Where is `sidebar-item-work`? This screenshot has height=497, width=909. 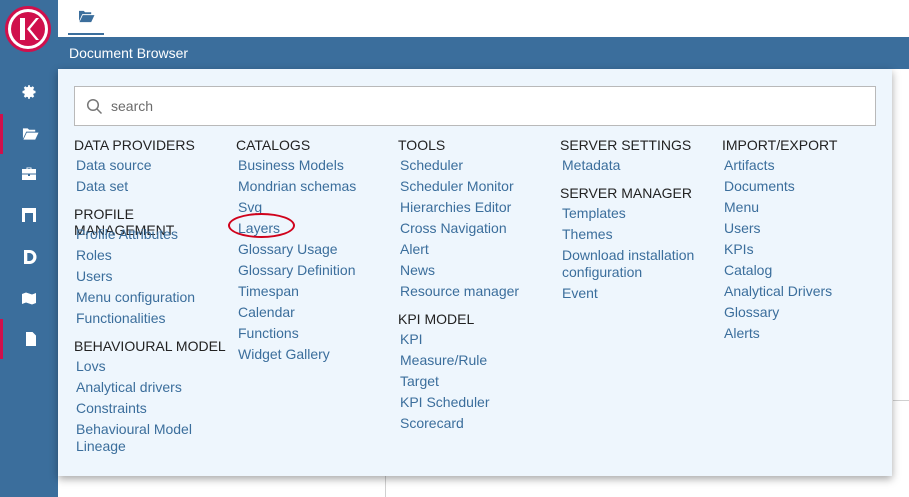
sidebar-item-work is located at coordinates (29, 174).